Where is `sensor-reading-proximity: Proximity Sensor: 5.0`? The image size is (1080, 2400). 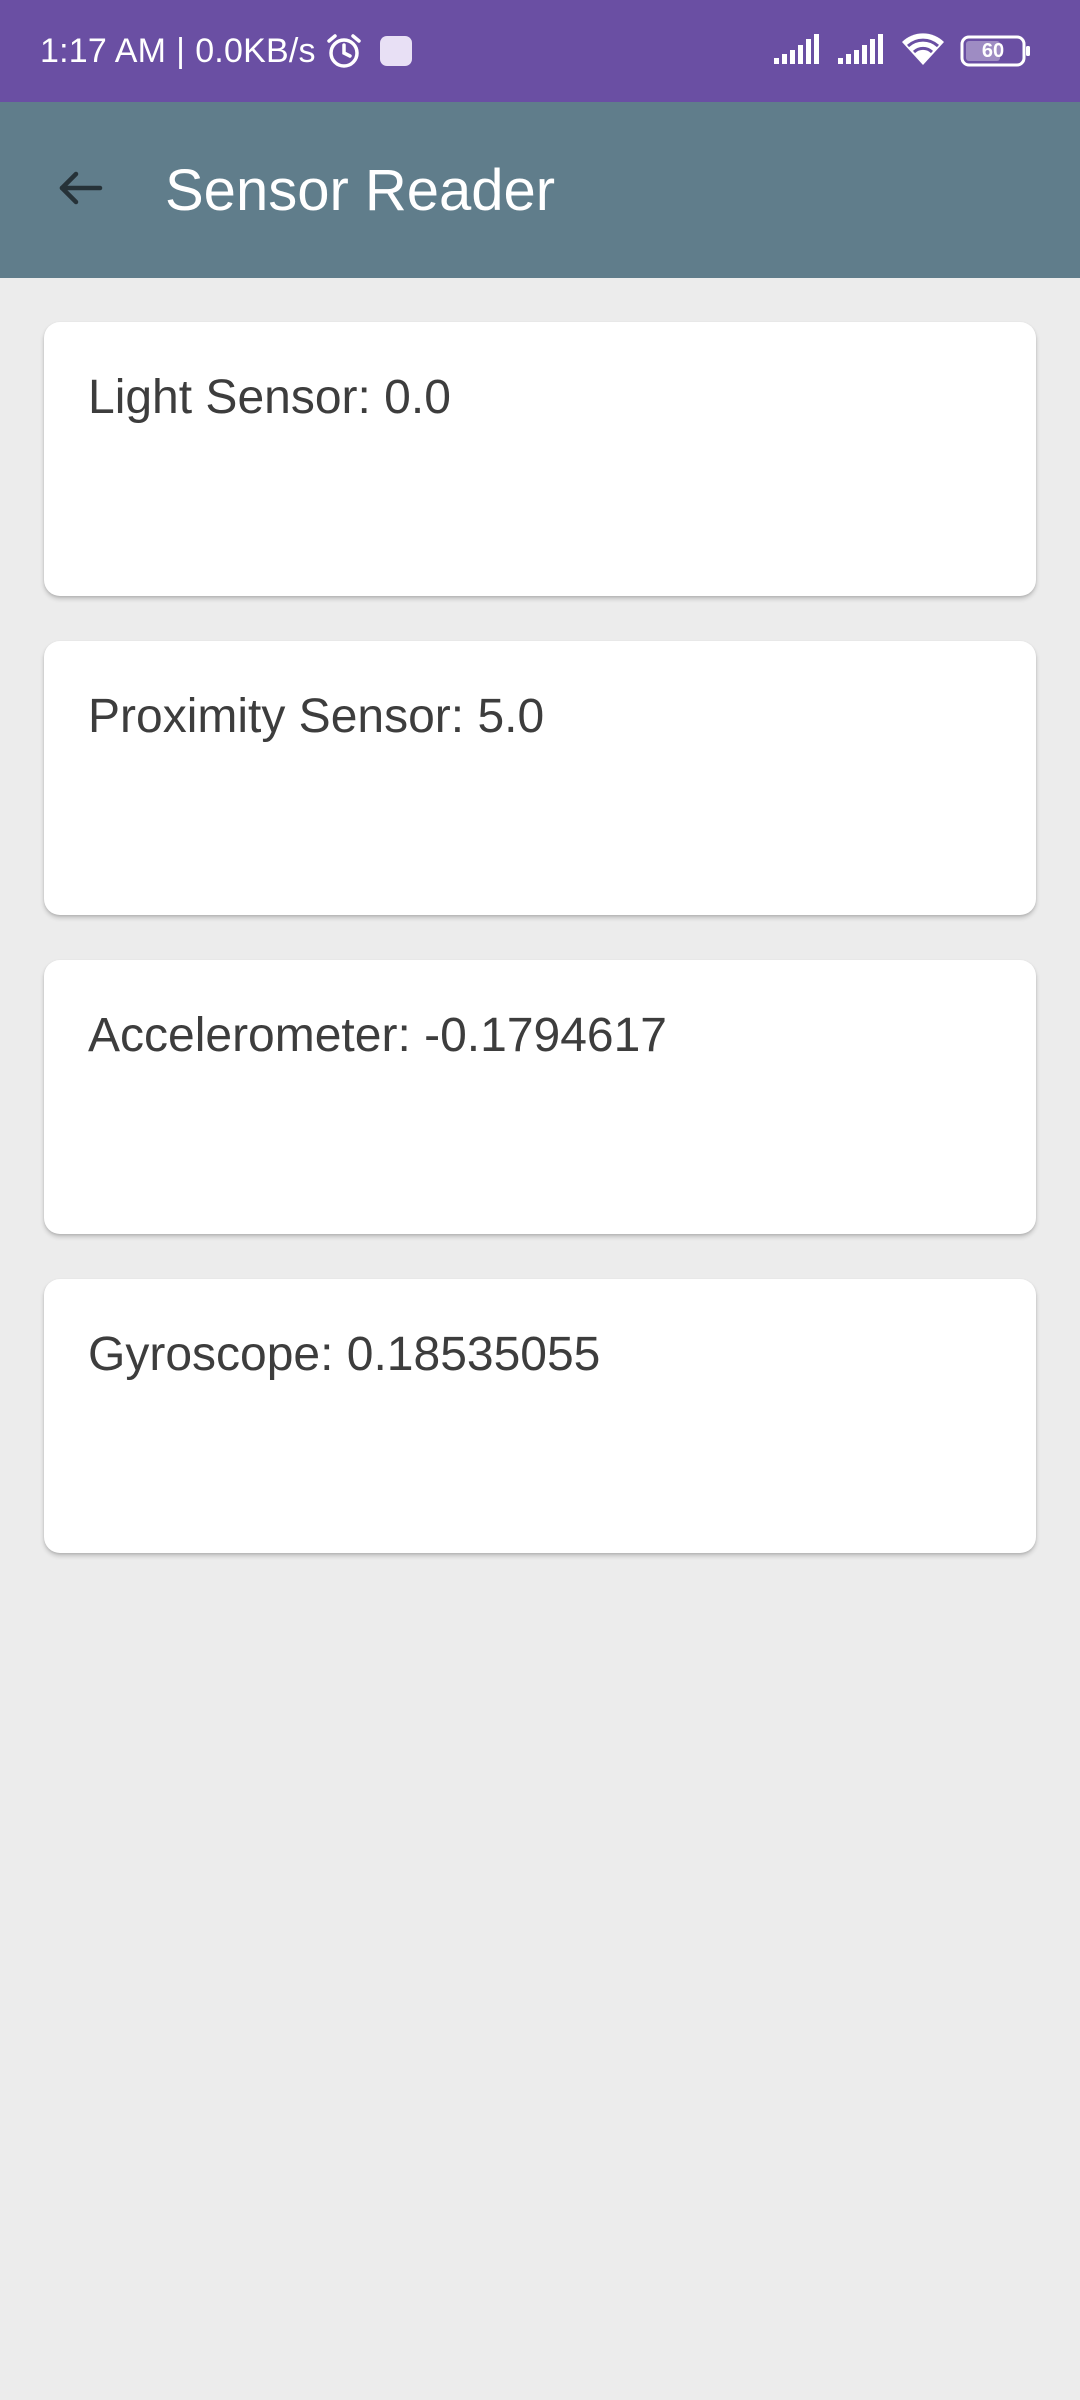 sensor-reading-proximity: Proximity Sensor: 5.0 is located at coordinates (316, 716).